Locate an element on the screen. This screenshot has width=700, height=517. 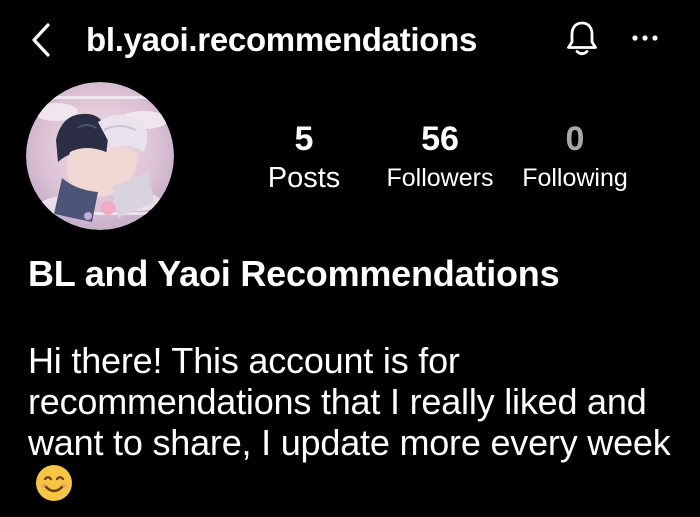
followers-count: 56 Followers is located at coordinates (440, 157).